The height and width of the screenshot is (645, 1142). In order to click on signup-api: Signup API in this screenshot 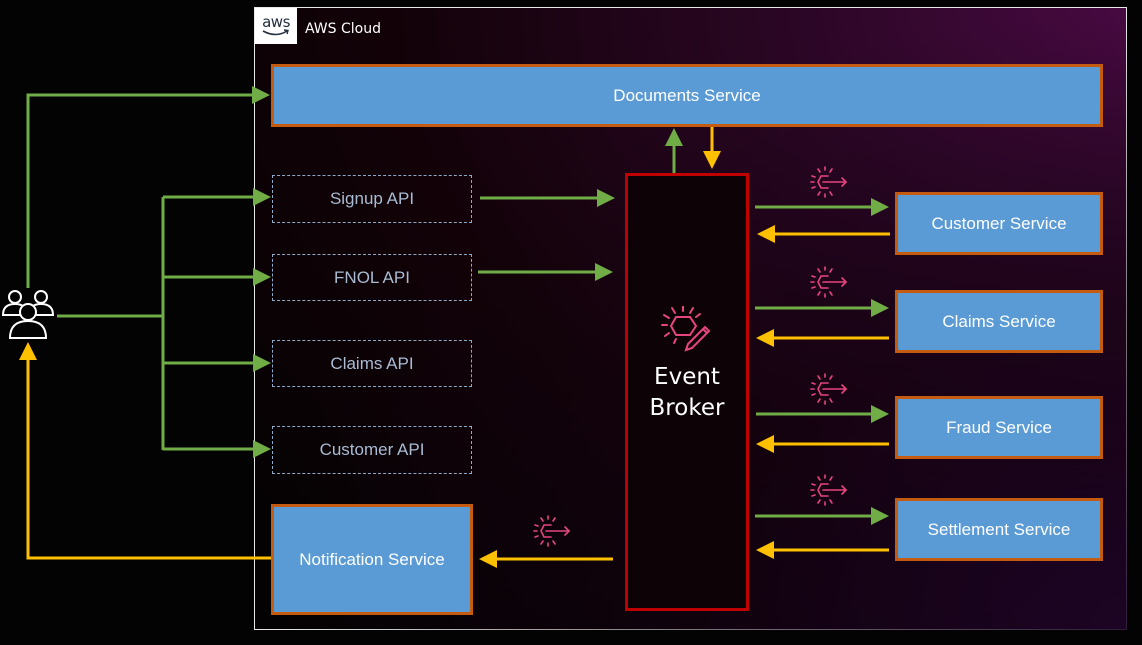, I will do `click(372, 199)`.